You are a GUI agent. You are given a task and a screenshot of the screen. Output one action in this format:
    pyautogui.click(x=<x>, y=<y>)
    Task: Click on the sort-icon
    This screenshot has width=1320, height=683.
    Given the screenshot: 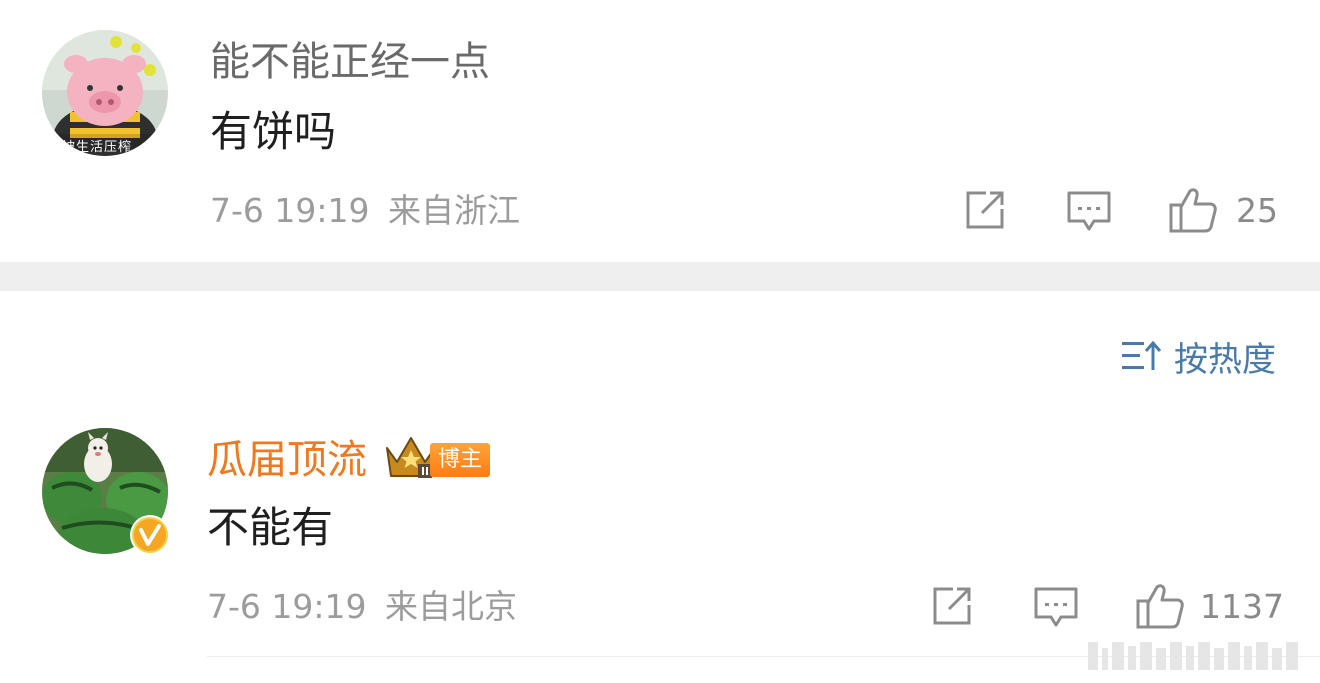 What is the action you would take?
    pyautogui.click(x=1142, y=355)
    